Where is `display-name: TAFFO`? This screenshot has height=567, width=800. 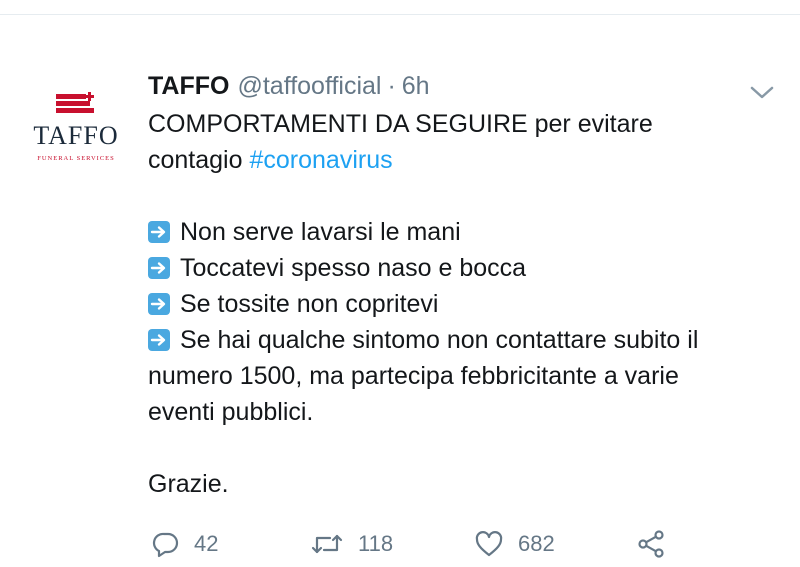
display-name: TAFFO is located at coordinates (188, 86).